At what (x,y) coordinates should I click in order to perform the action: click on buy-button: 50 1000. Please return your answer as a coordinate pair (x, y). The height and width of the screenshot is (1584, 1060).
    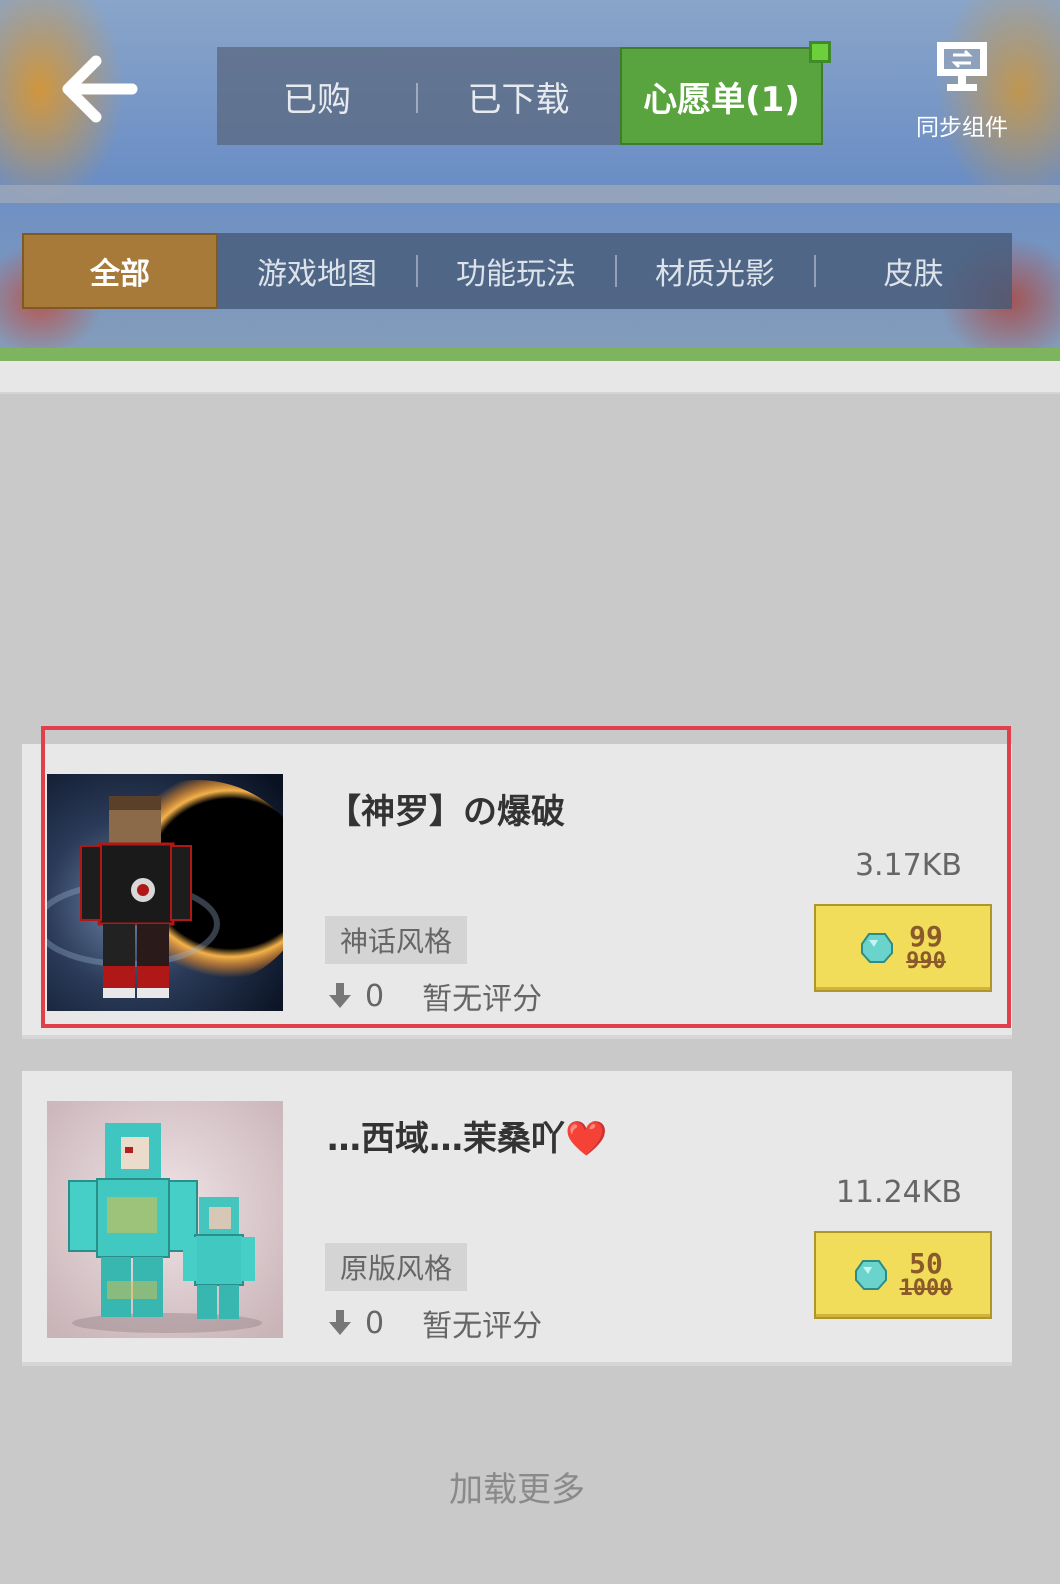
    Looking at the image, I should click on (903, 1275).